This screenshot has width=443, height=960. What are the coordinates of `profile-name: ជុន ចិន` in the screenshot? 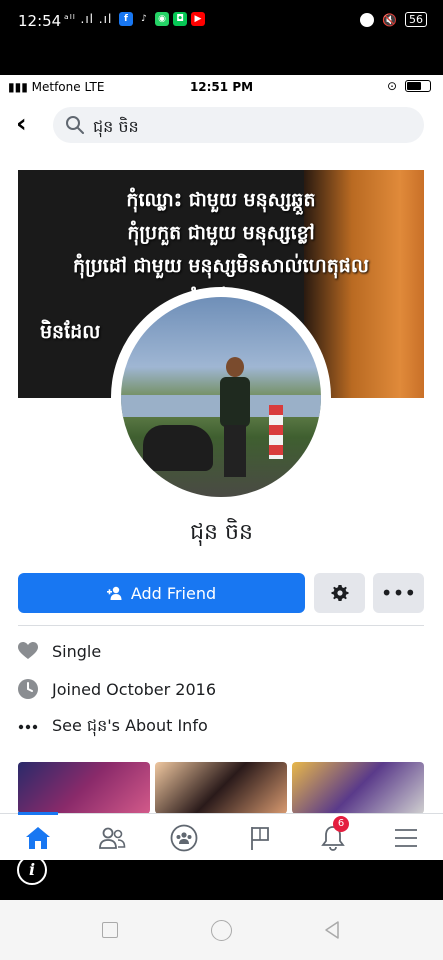 It's located at (221, 532).